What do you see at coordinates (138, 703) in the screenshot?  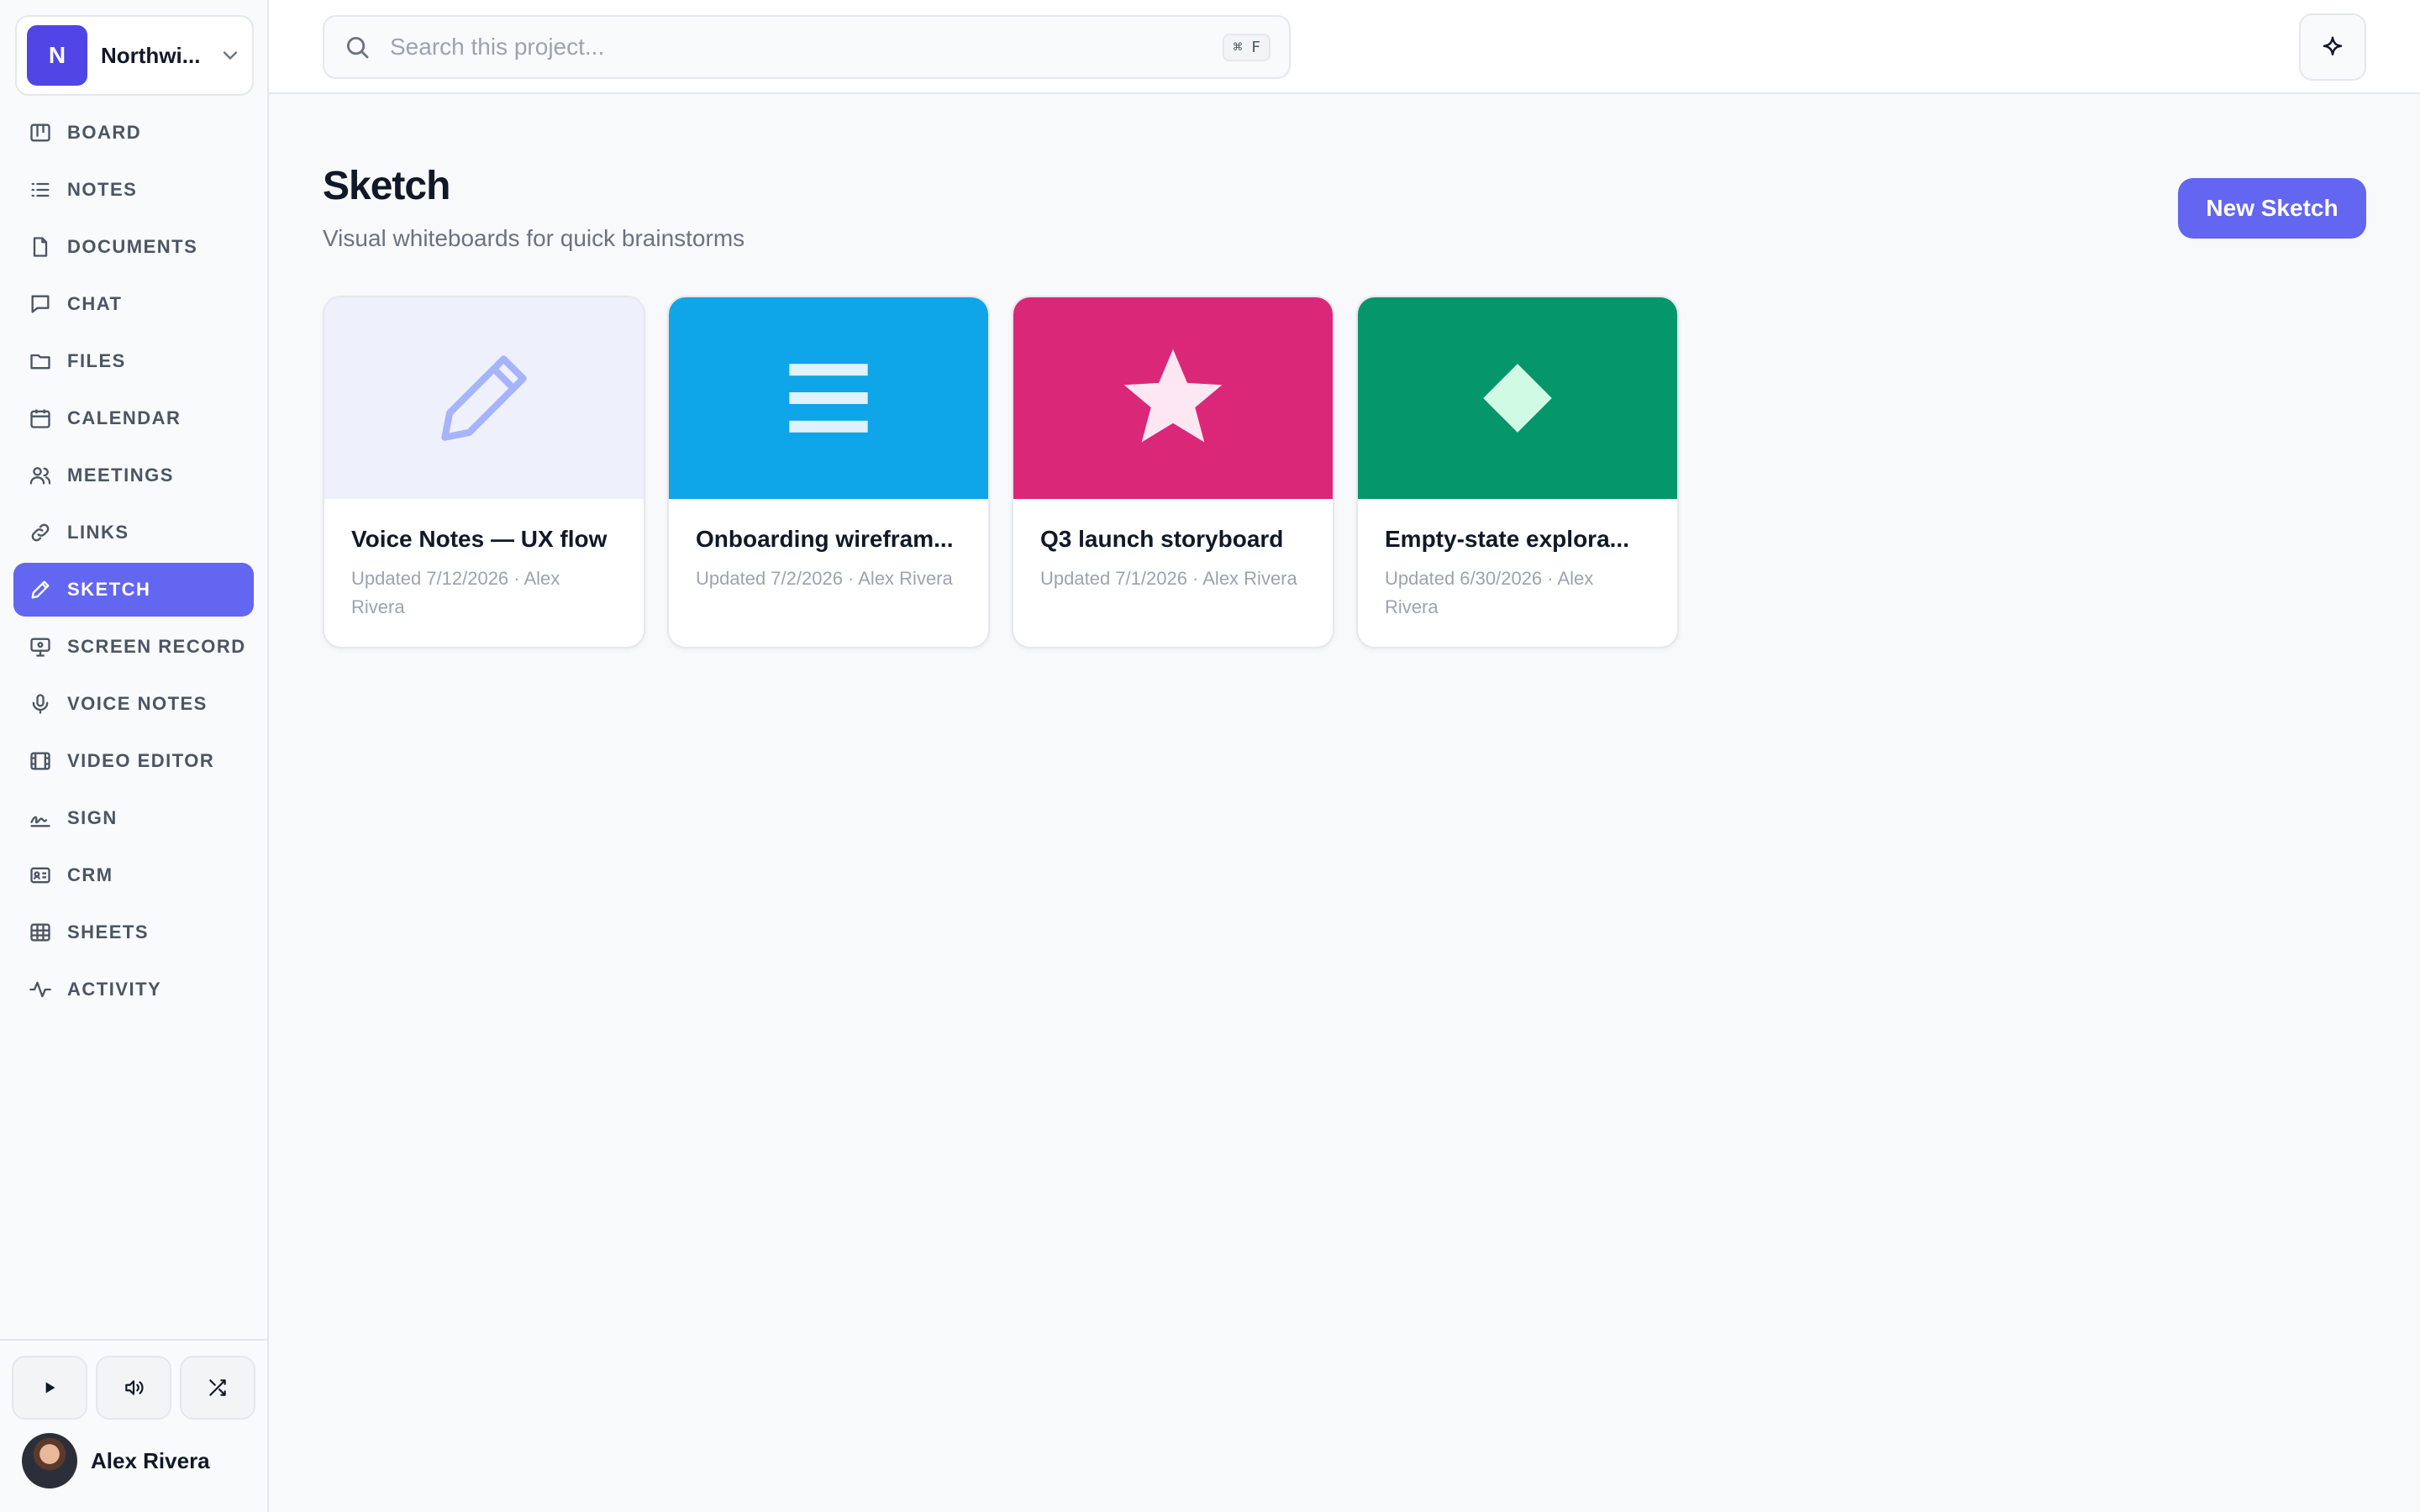 I see `sidebar-item-label: VOICE NOTES` at bounding box center [138, 703].